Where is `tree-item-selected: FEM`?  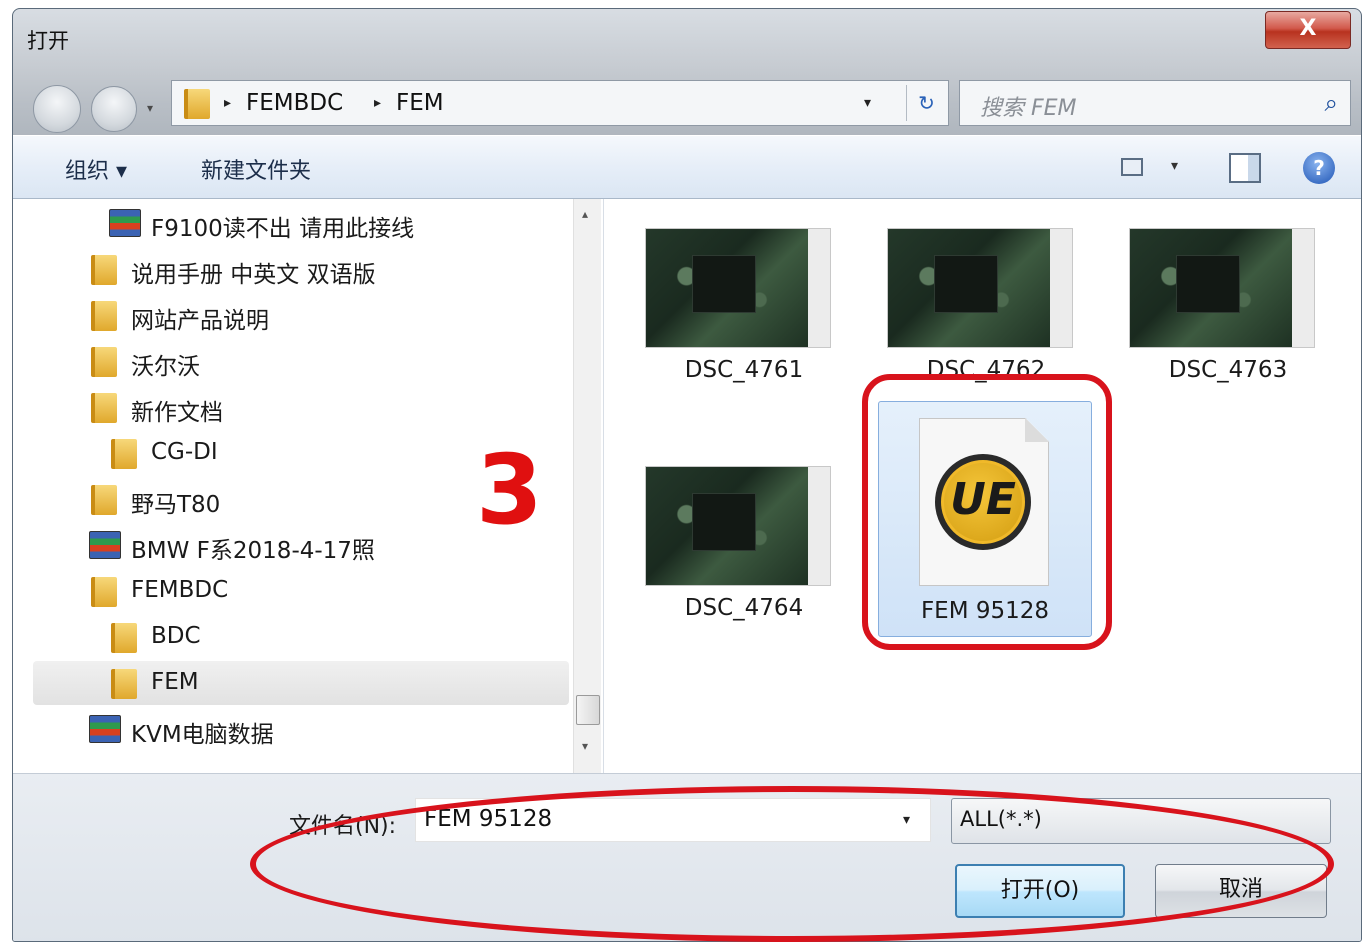 tree-item-selected: FEM is located at coordinates (301, 683).